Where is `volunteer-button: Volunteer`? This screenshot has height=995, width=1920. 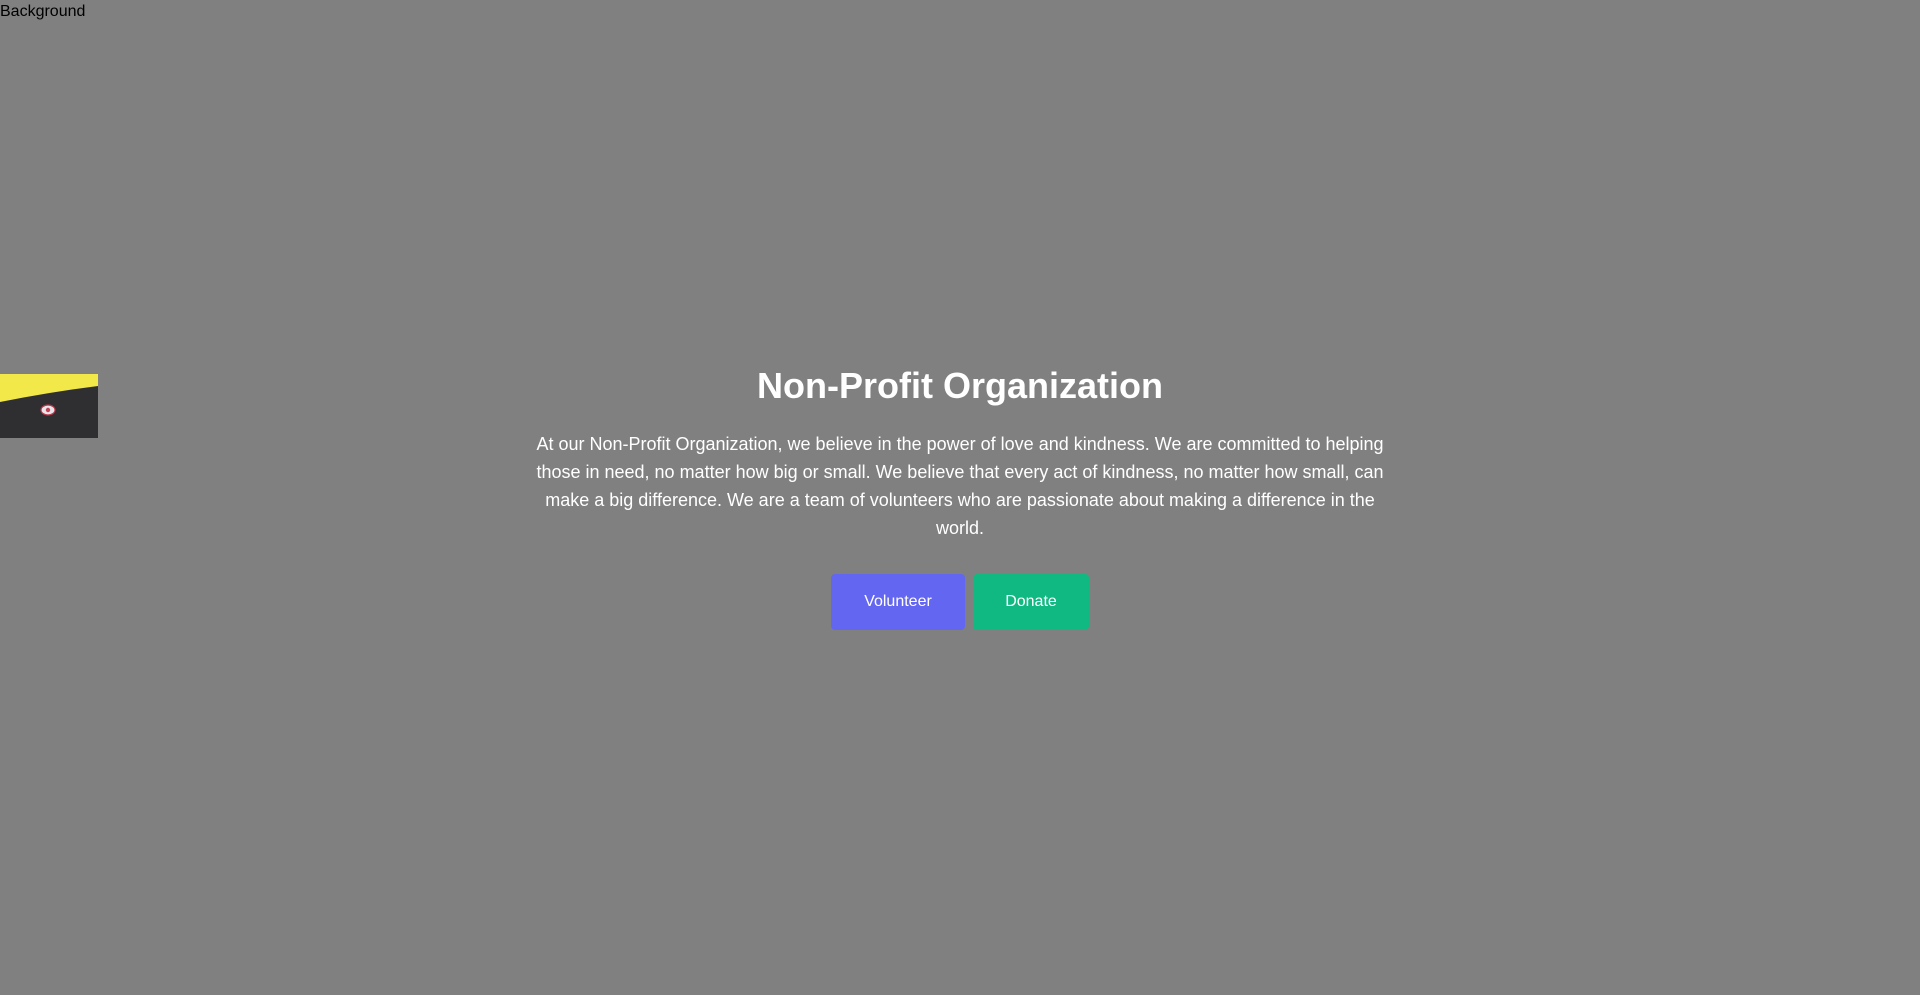 volunteer-button: Volunteer is located at coordinates (898, 602).